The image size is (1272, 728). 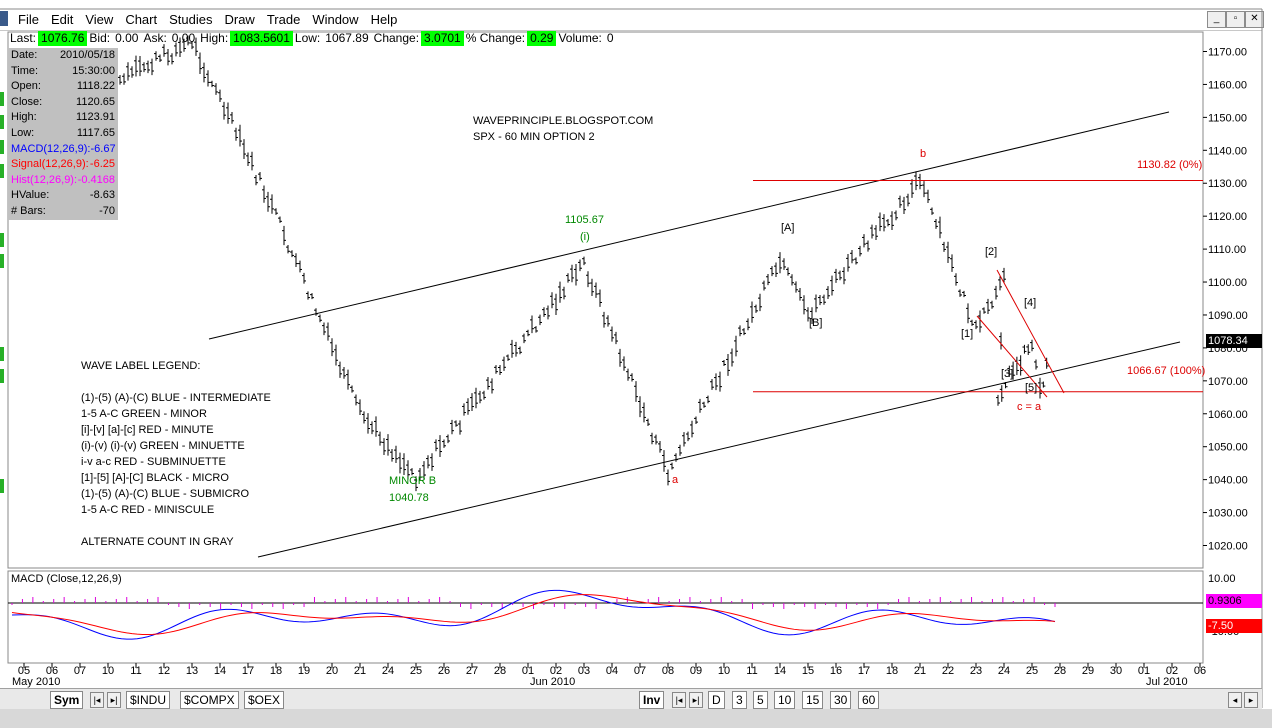 I want to click on hist-tag: 0.9306, so click(x=1234, y=601).